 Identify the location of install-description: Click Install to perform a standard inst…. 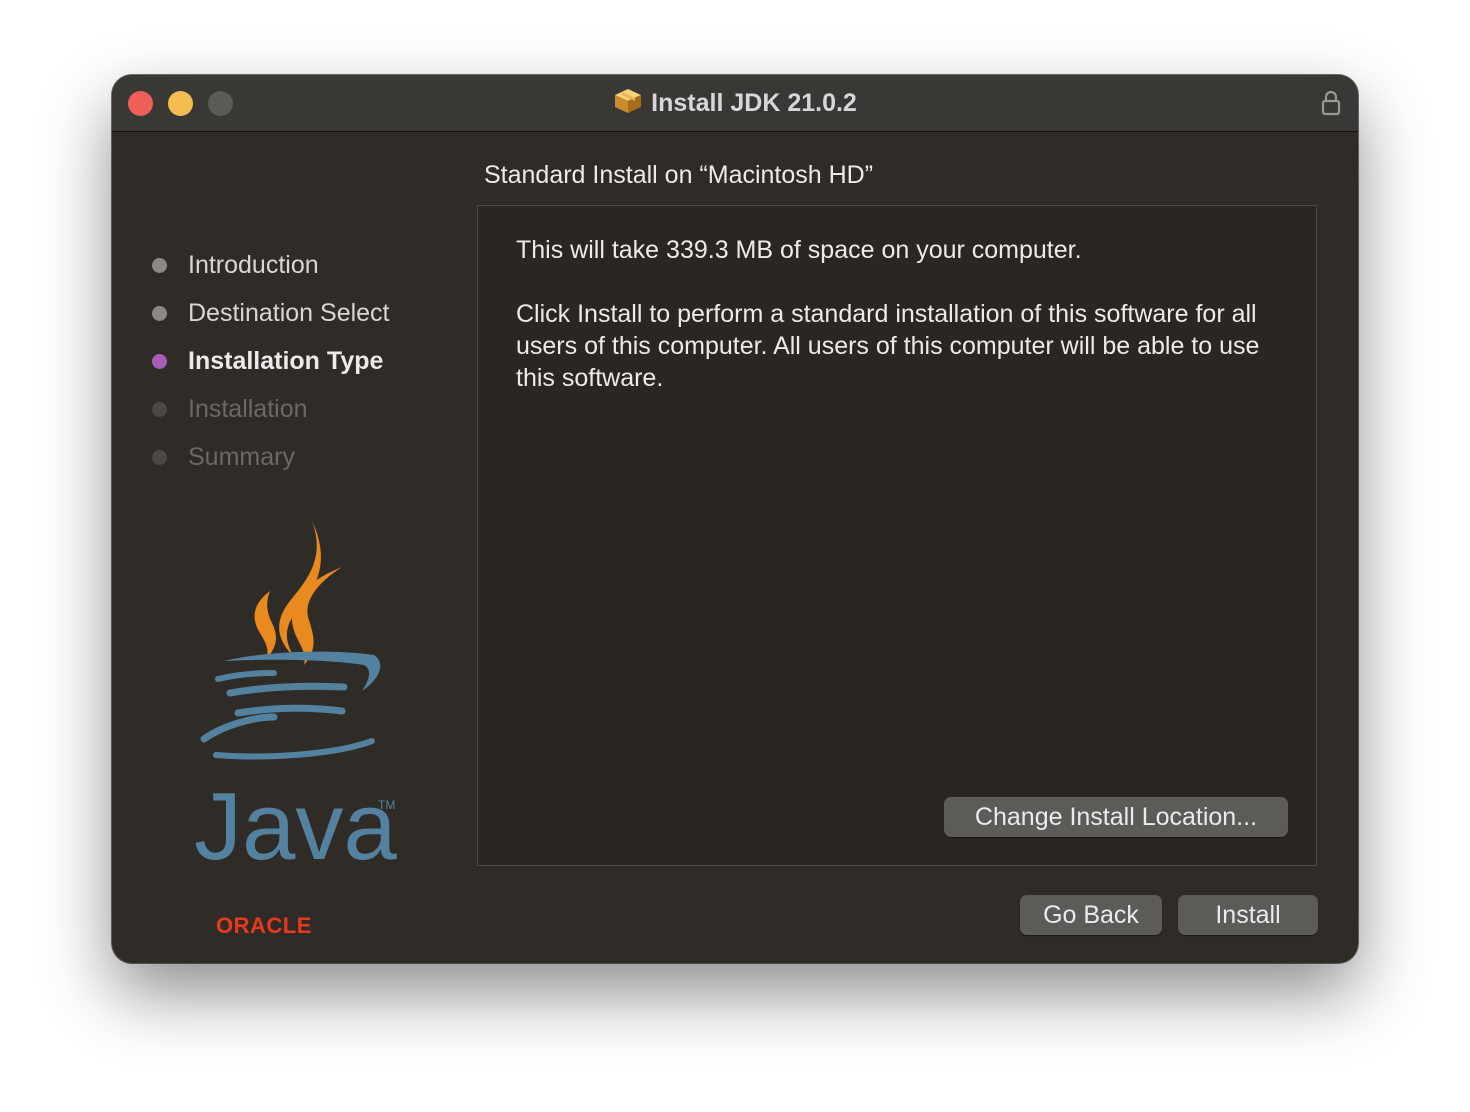
(888, 346).